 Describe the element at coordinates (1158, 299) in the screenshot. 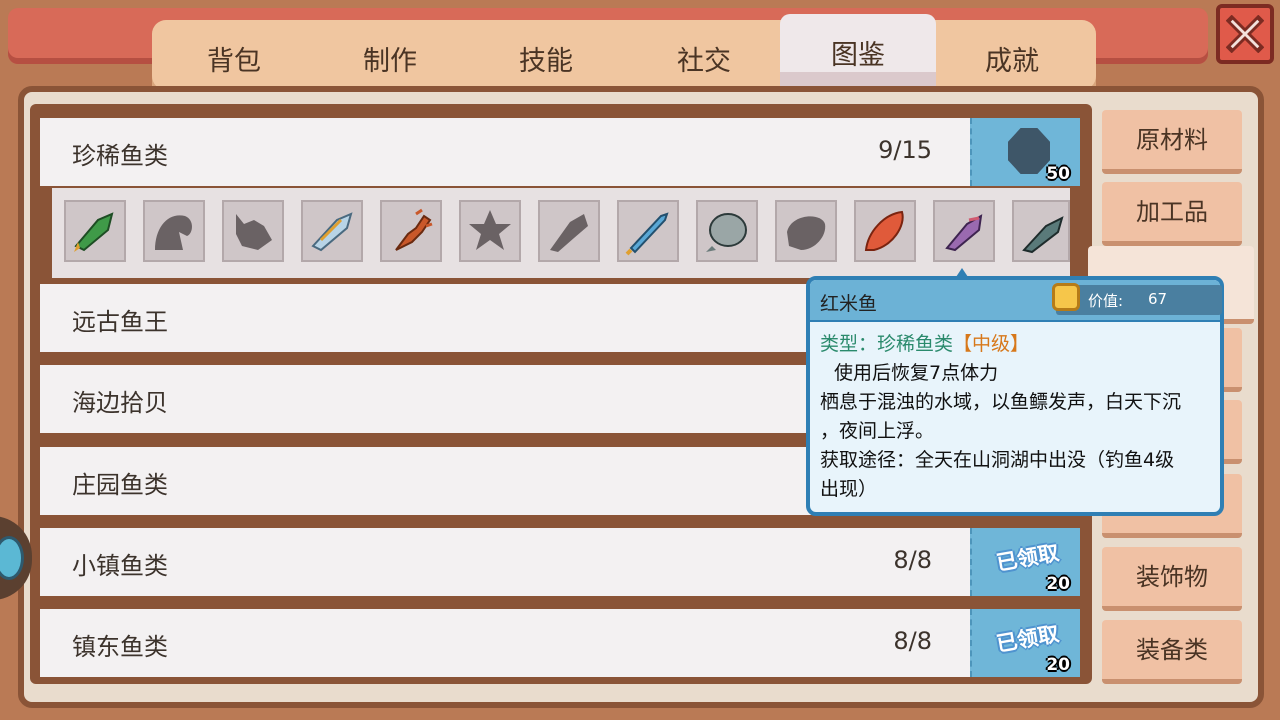

I see `price-value: 67` at that location.